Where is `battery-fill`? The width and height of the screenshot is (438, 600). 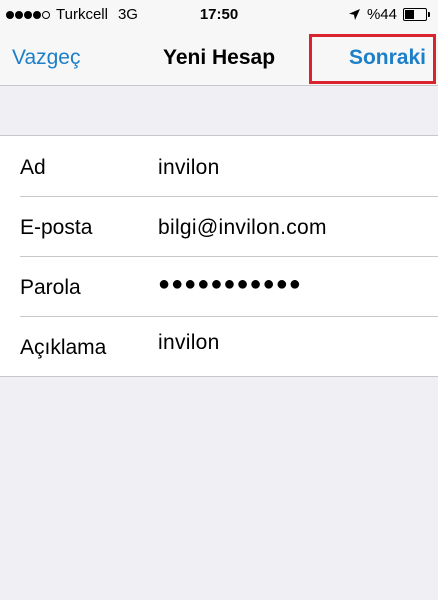 battery-fill is located at coordinates (409, 14).